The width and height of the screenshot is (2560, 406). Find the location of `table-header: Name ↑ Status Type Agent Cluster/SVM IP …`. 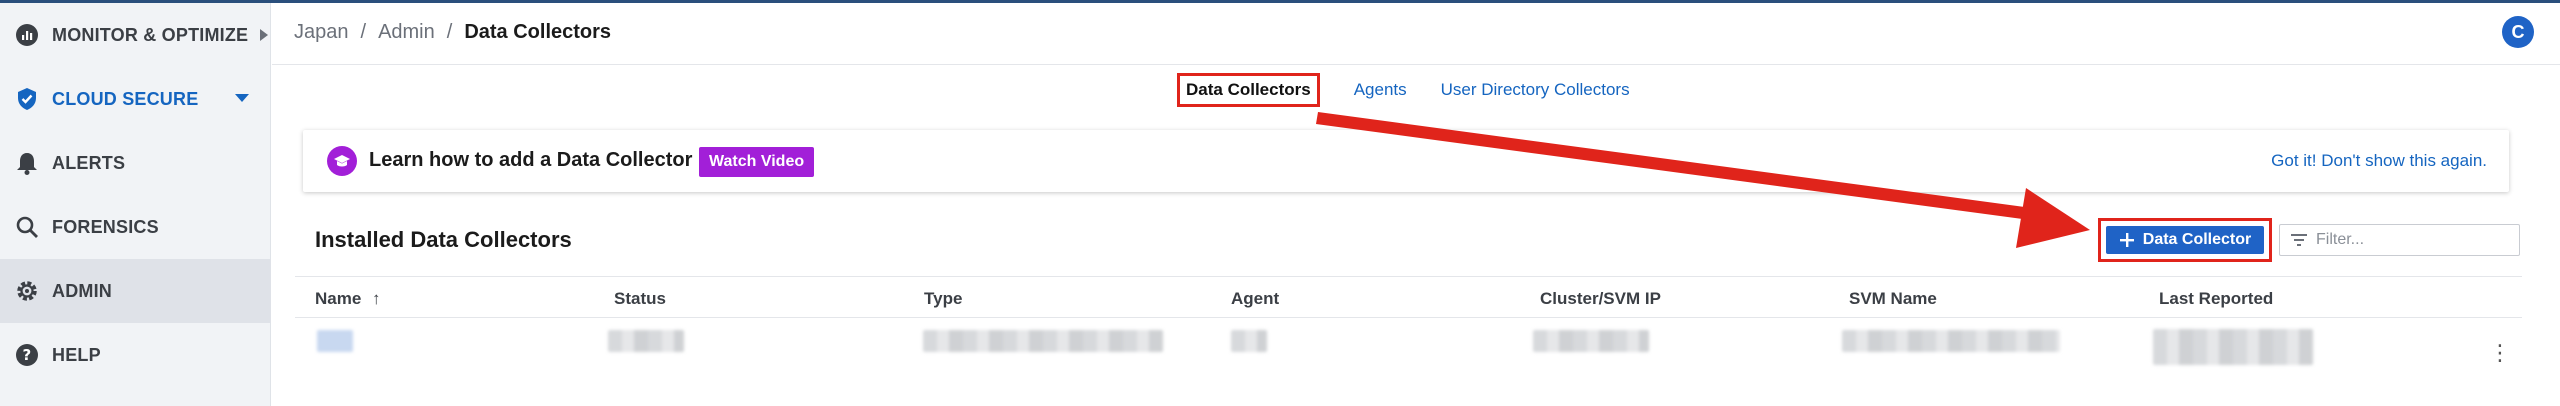

table-header: Name ↑ Status Type Agent Cluster/SVM IP … is located at coordinates (1408, 297).